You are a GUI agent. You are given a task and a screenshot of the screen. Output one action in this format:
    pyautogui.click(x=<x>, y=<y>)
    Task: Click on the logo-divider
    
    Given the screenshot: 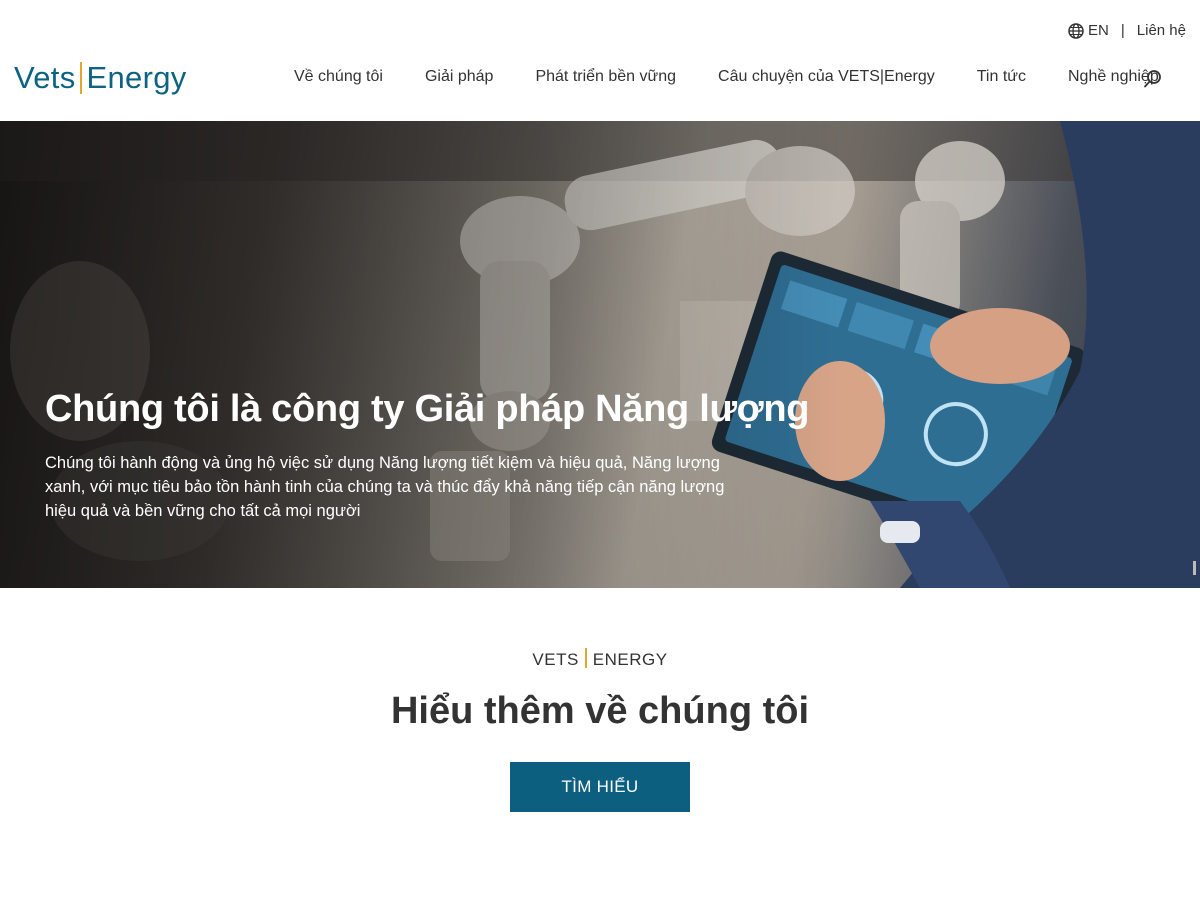 What is the action you would take?
    pyautogui.click(x=80, y=78)
    